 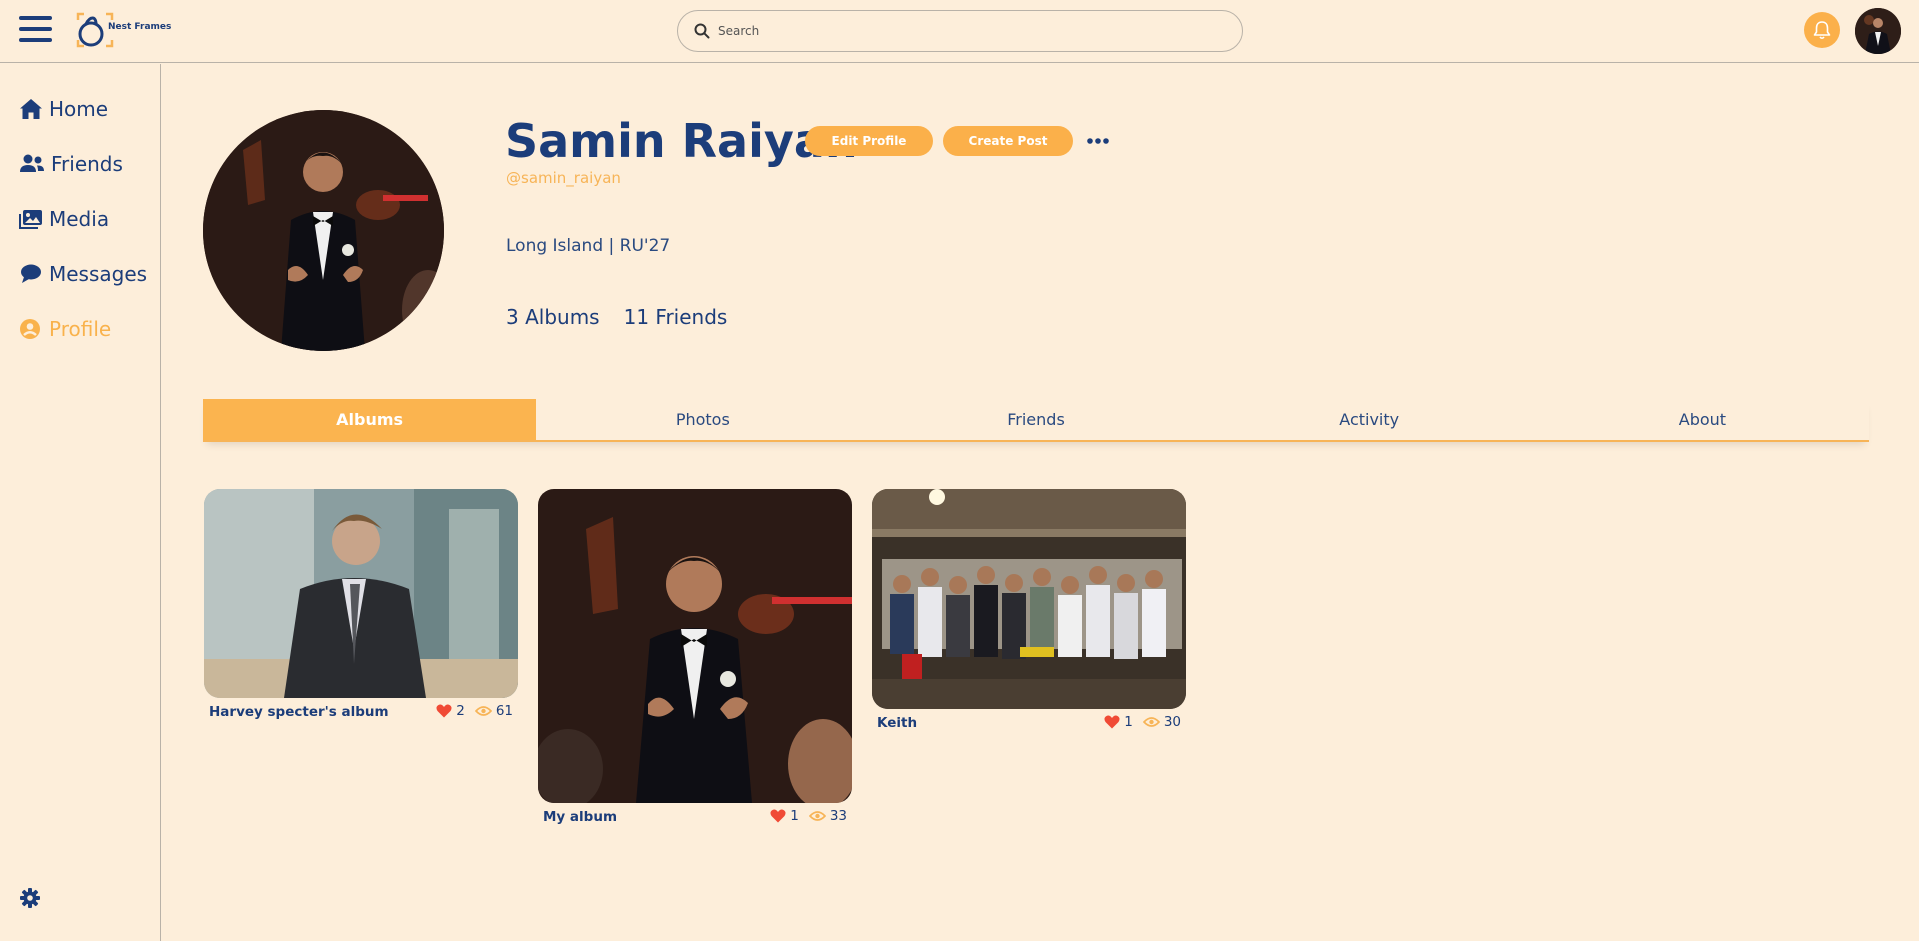 I want to click on bell-icon, so click(x=1822, y=30).